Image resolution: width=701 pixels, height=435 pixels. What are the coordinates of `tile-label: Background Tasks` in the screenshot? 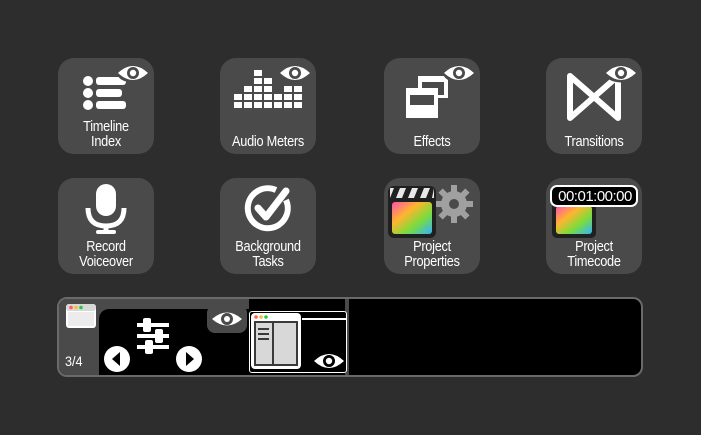 It's located at (268, 254).